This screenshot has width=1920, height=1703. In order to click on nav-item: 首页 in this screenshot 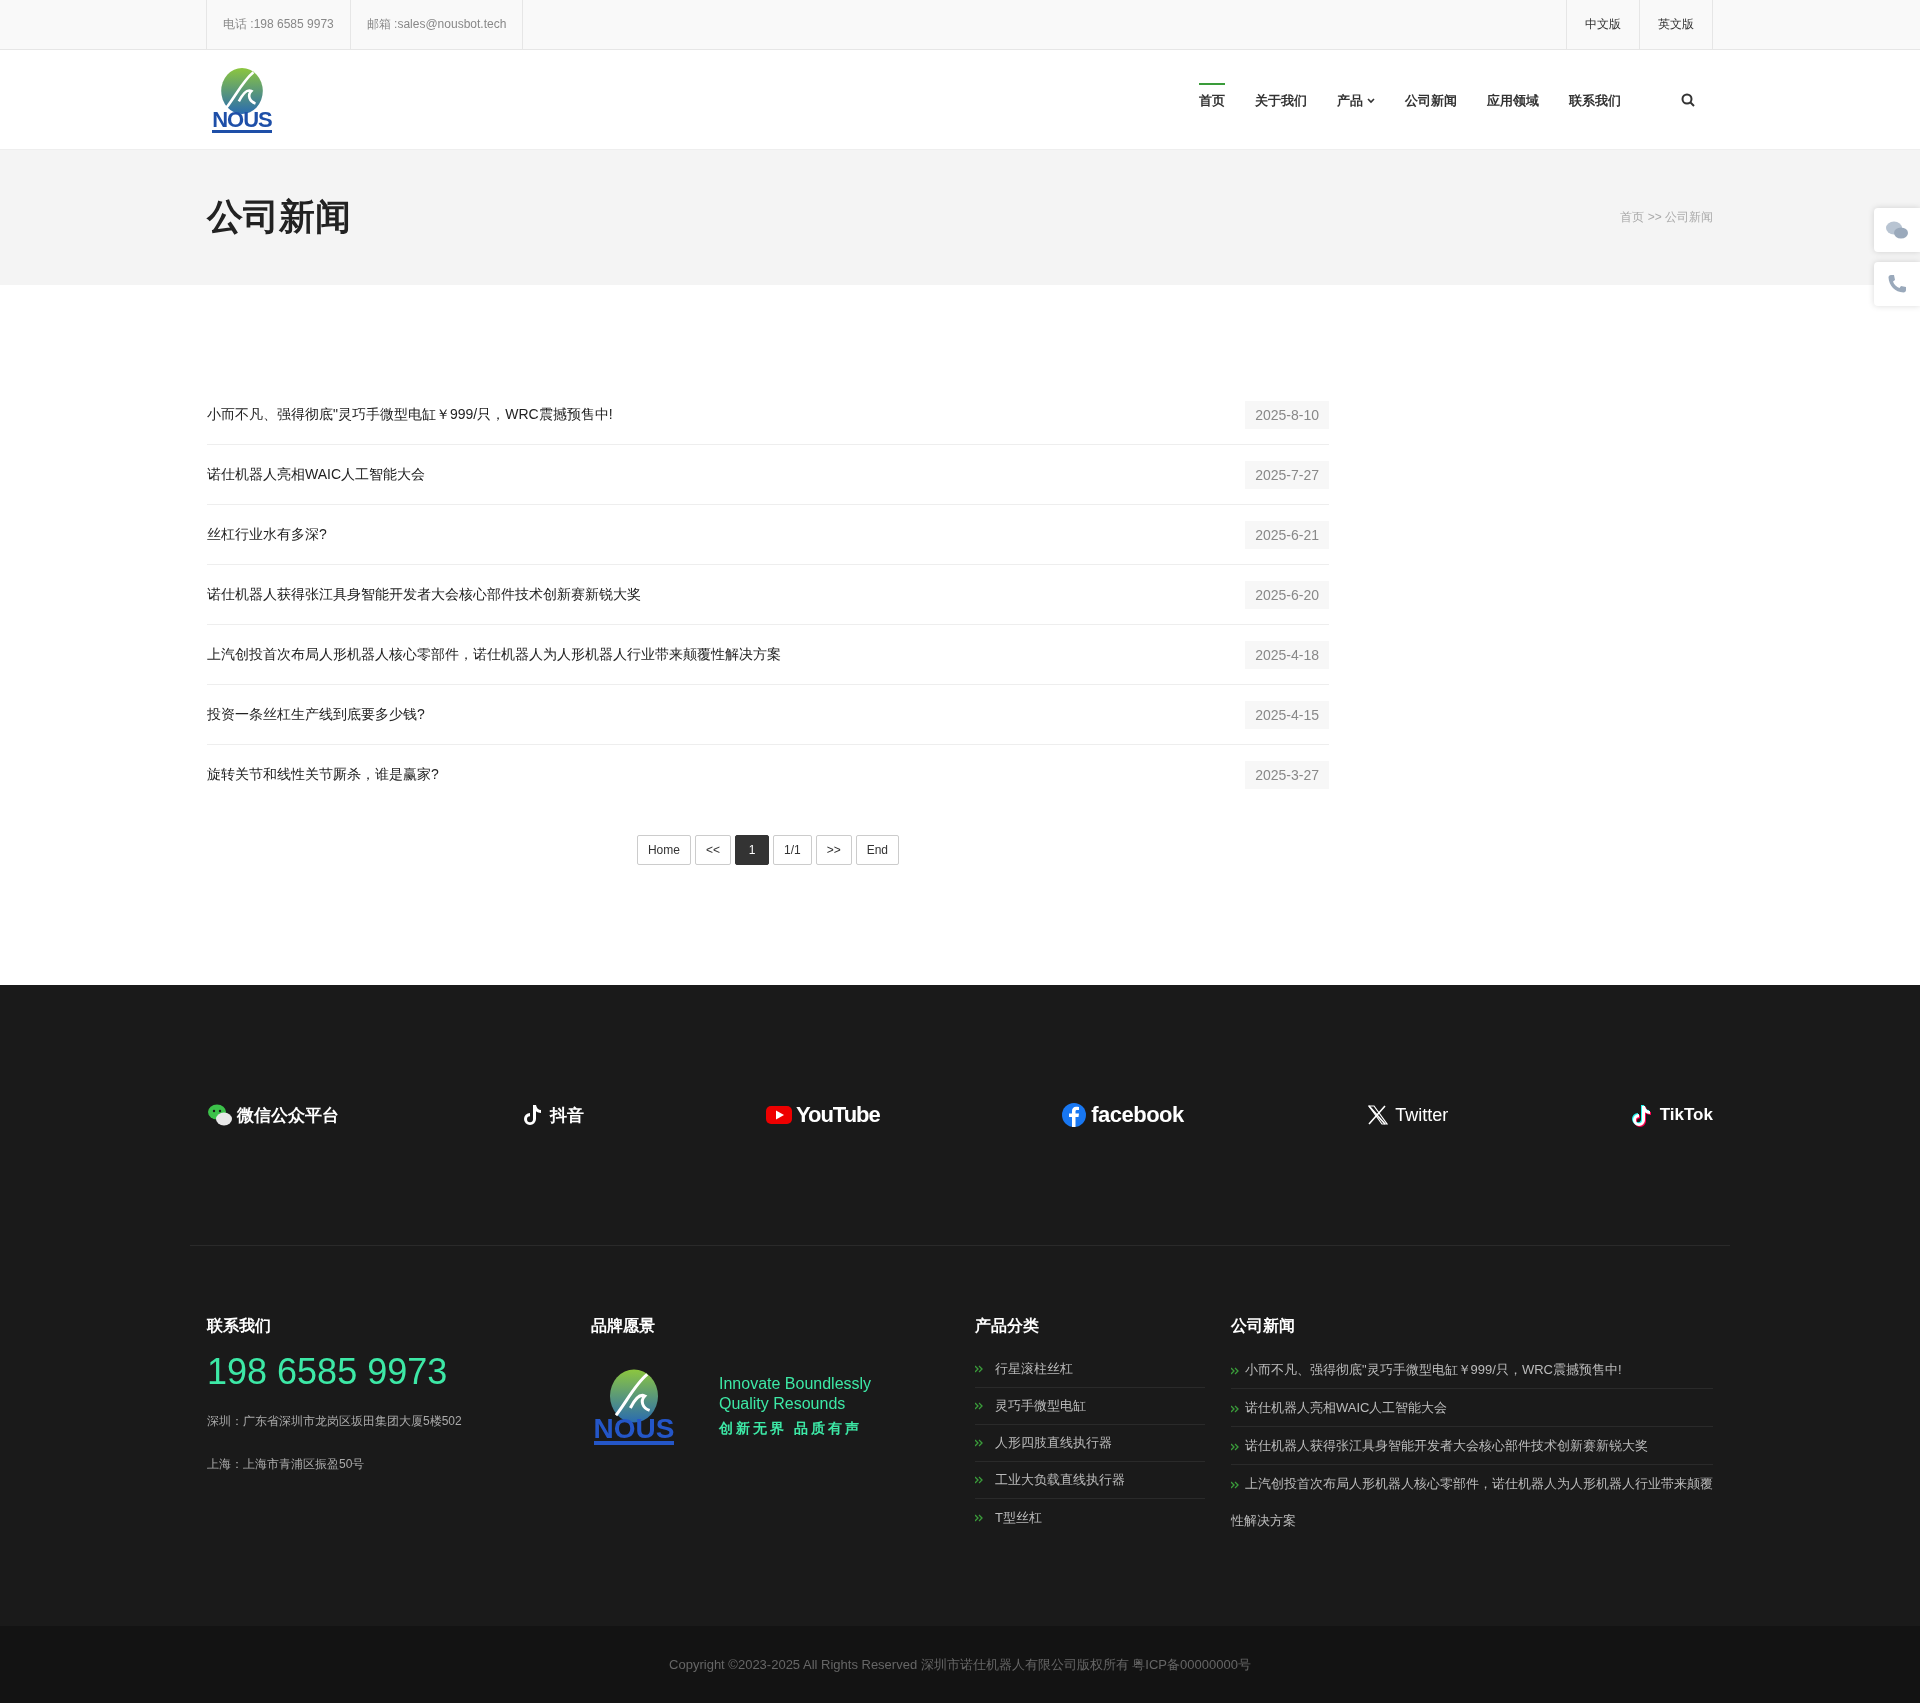, I will do `click(1212, 99)`.